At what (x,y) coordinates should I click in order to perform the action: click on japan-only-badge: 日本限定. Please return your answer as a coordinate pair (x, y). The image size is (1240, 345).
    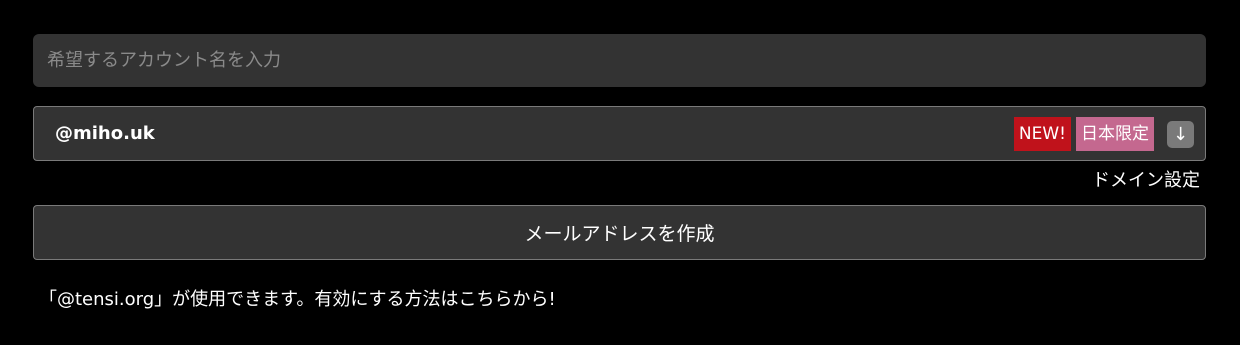
    Looking at the image, I should click on (1115, 134).